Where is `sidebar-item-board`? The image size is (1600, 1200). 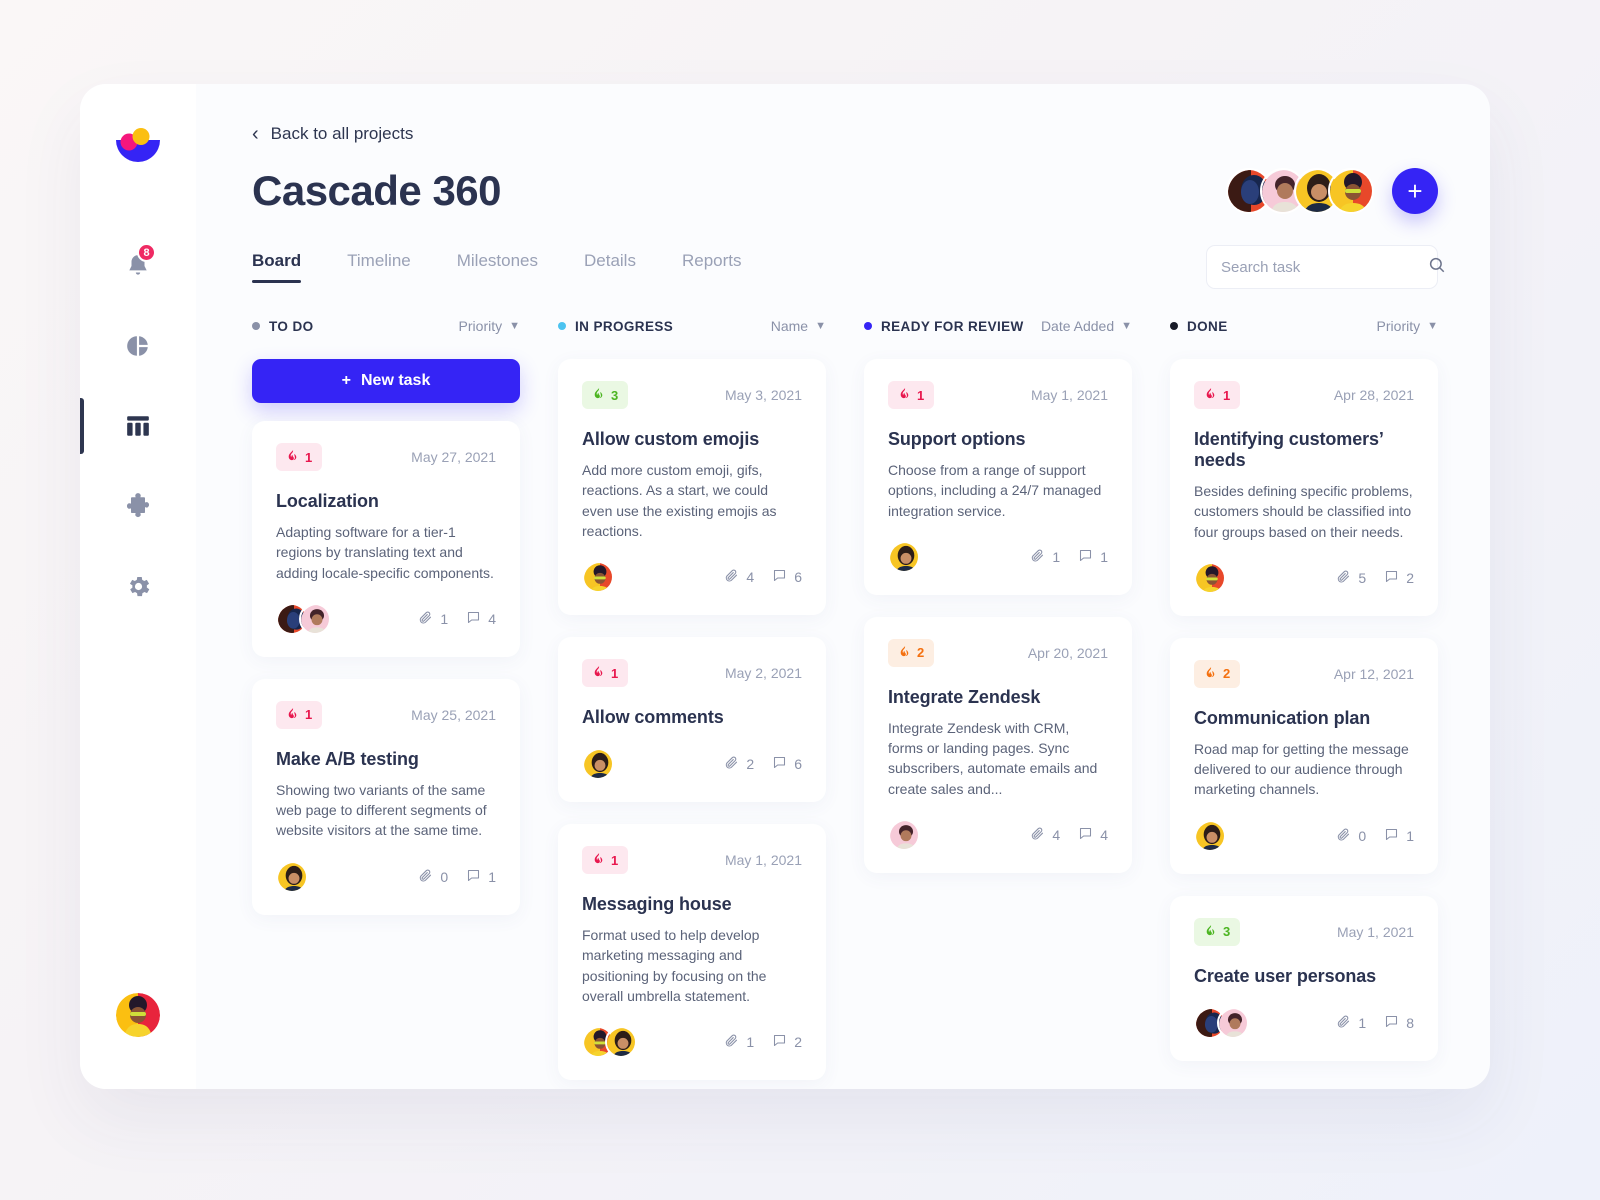
sidebar-item-board is located at coordinates (123, 426).